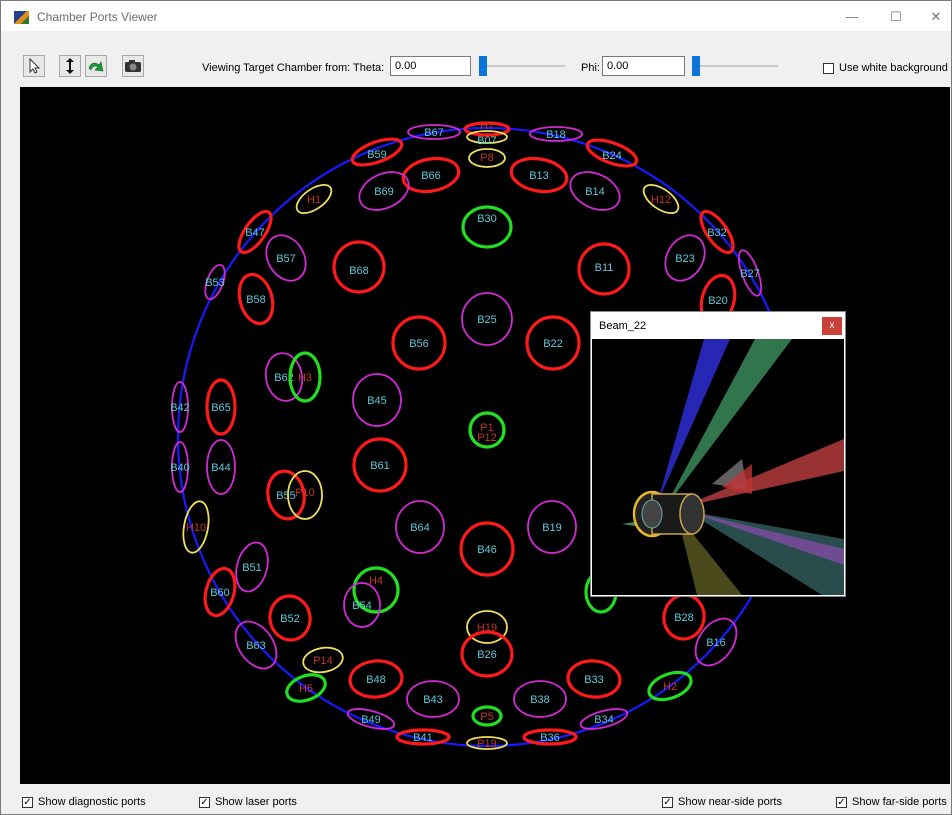  I want to click on port-label-b69: B69, so click(384, 192).